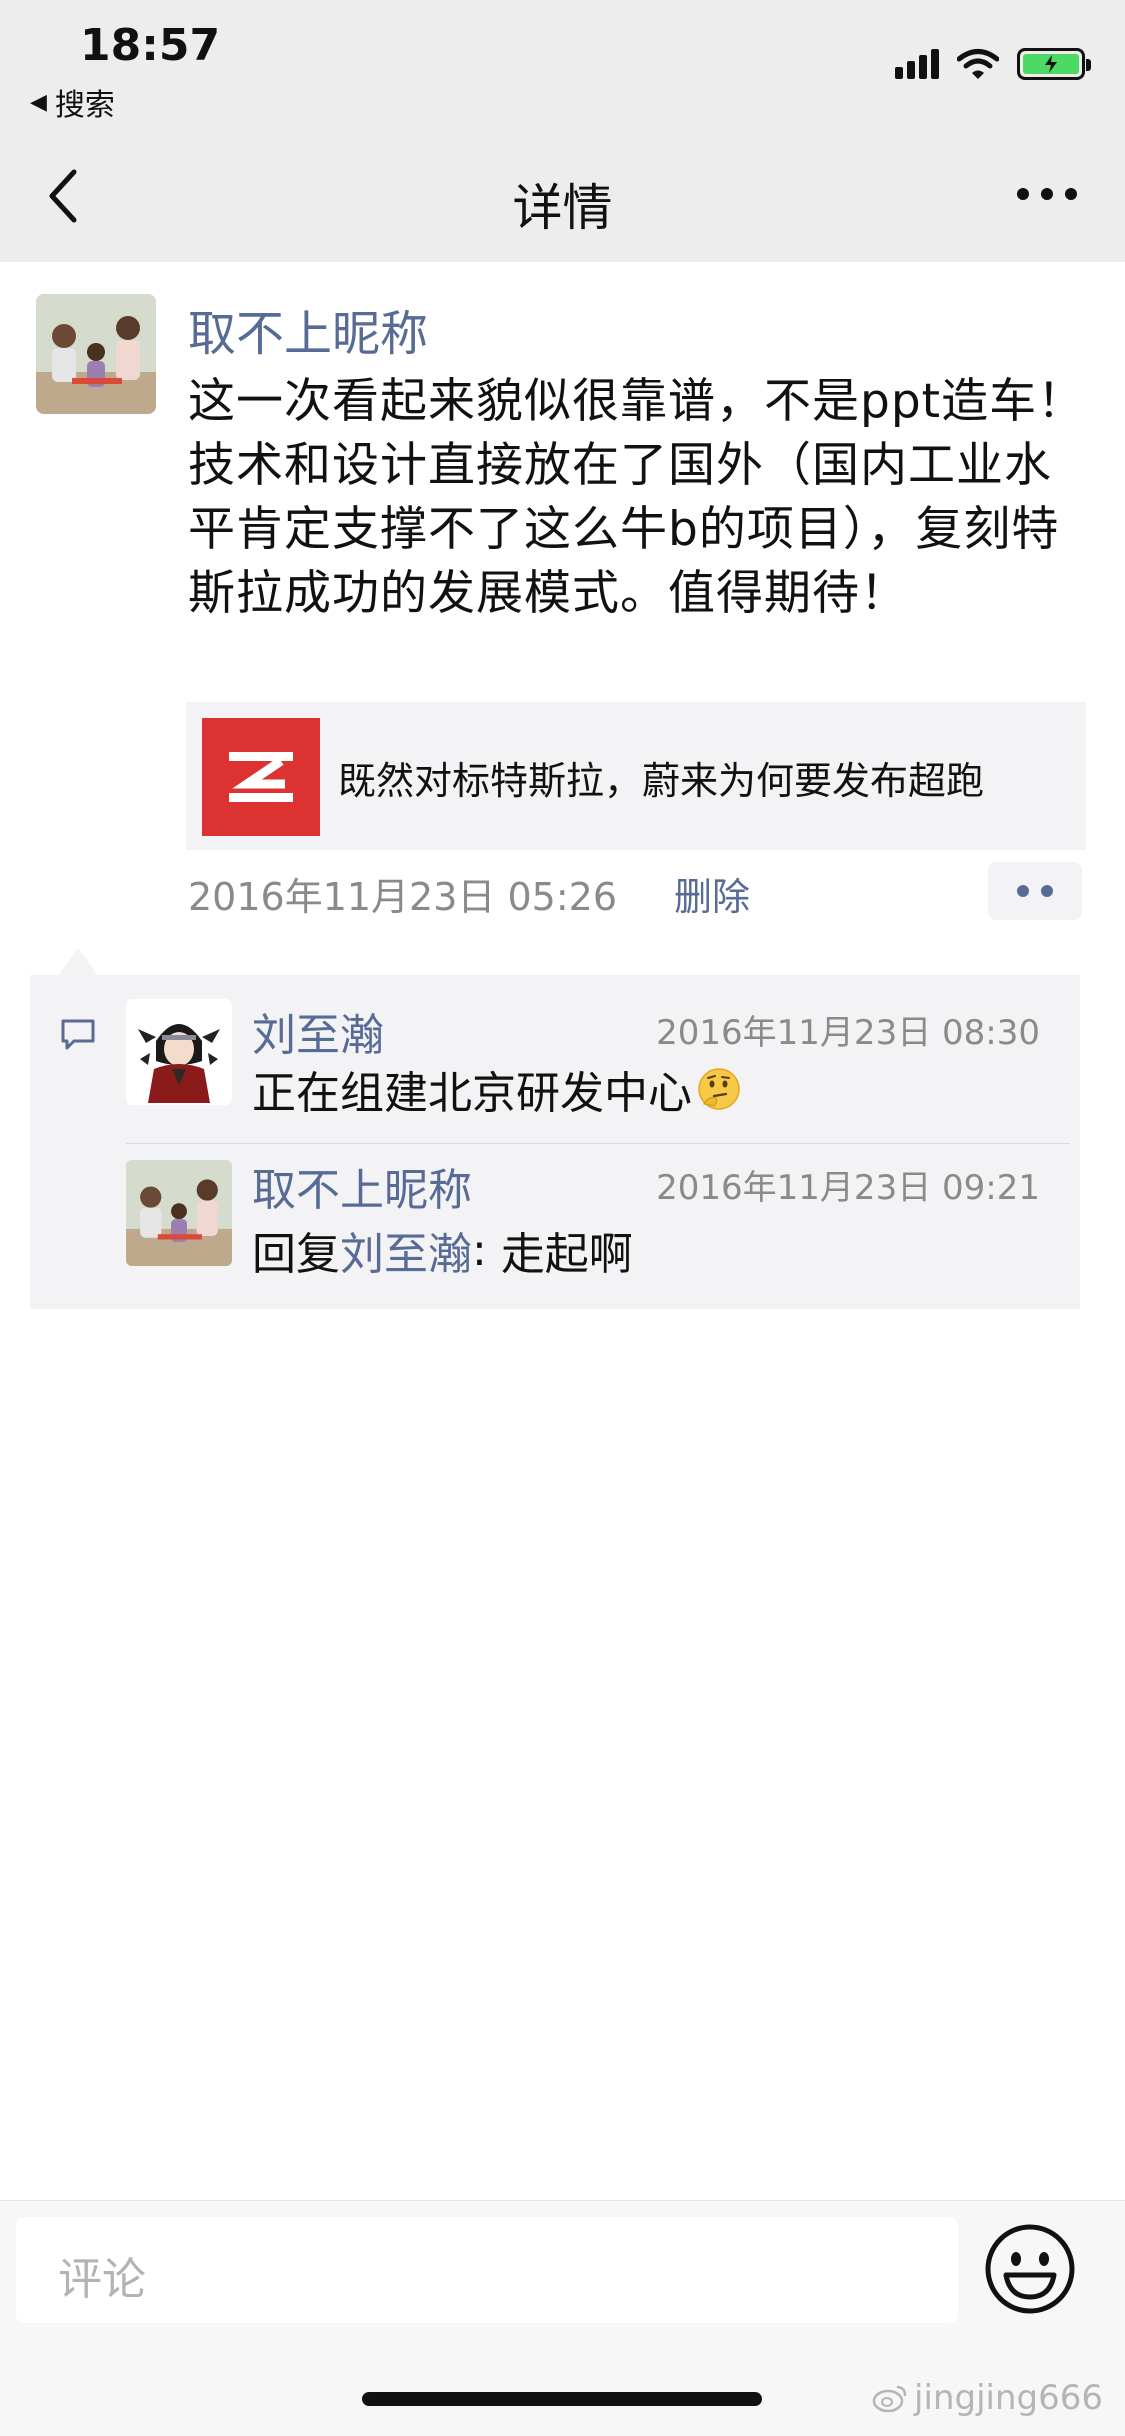 Image resolution: width=1125 pixels, height=2436 pixels. I want to click on link-title: 既然对标特斯拉，蔚来为何要发布超跑, so click(661, 781).